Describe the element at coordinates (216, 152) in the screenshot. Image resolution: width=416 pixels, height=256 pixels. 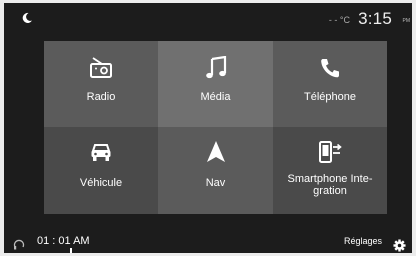
I see `navigation-arrow-icon` at that location.